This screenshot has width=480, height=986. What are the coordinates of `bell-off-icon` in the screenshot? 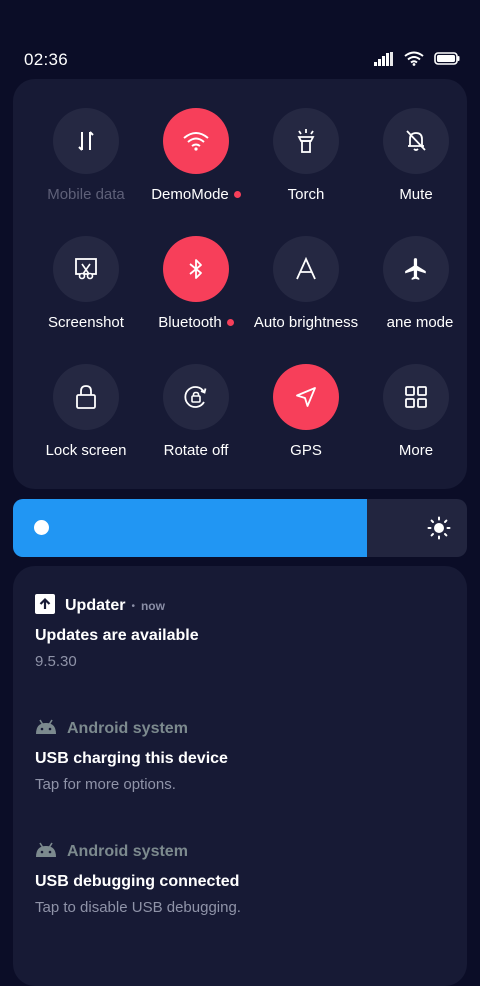 It's located at (416, 141).